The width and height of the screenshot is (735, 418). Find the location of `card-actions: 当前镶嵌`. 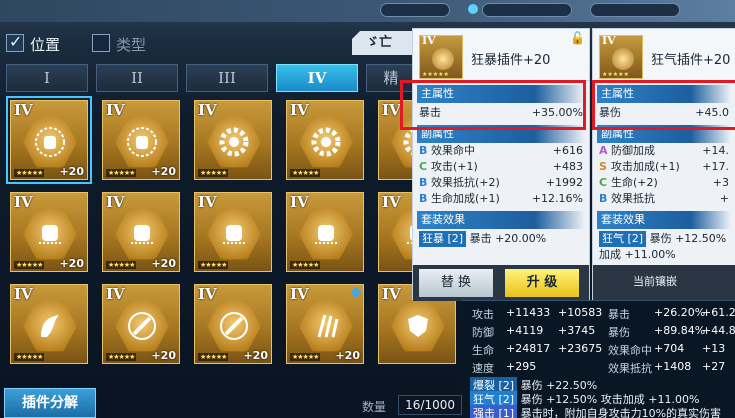

card-actions: 当前镶嵌 is located at coordinates (664, 283).